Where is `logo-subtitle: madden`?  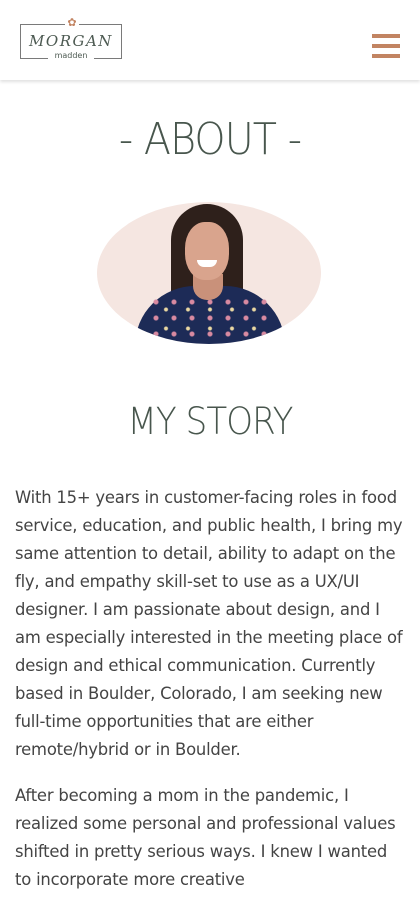 logo-subtitle: madden is located at coordinates (71, 56).